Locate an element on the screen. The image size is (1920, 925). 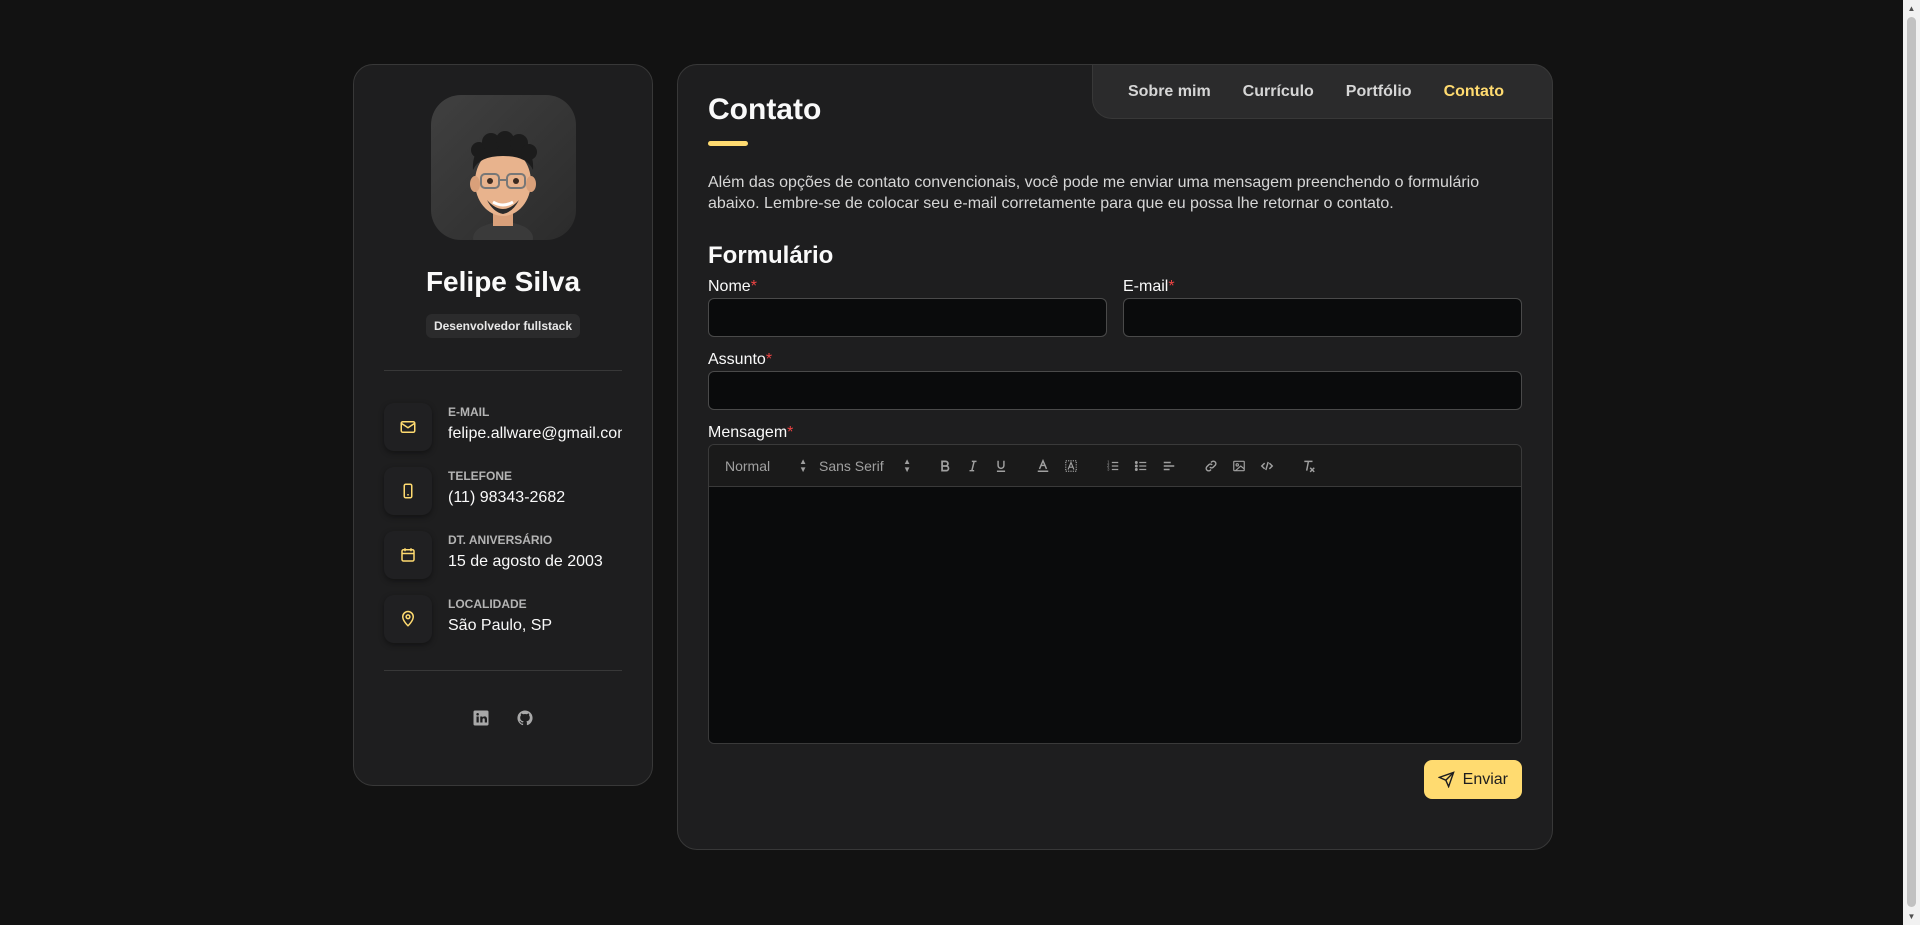
italic-icon is located at coordinates (973, 466).